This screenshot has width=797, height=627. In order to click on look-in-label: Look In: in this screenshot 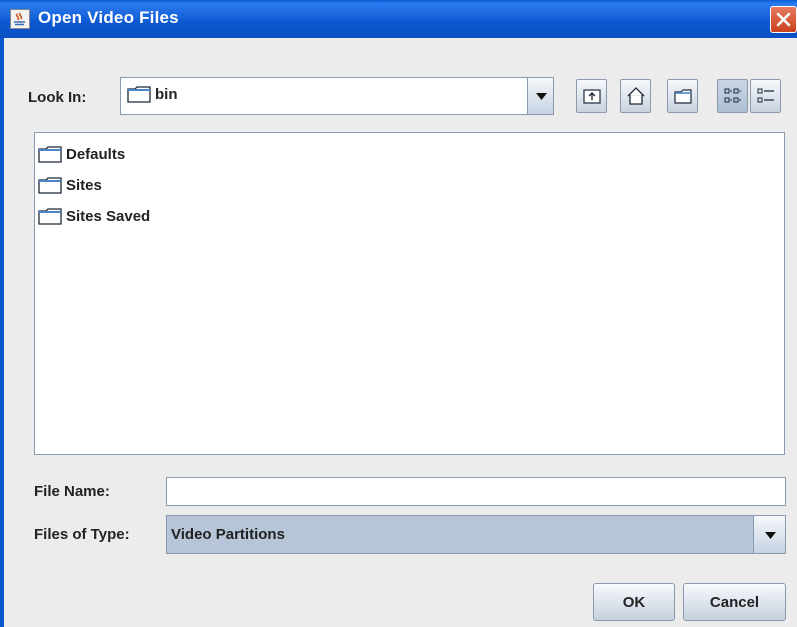, I will do `click(57, 97)`.